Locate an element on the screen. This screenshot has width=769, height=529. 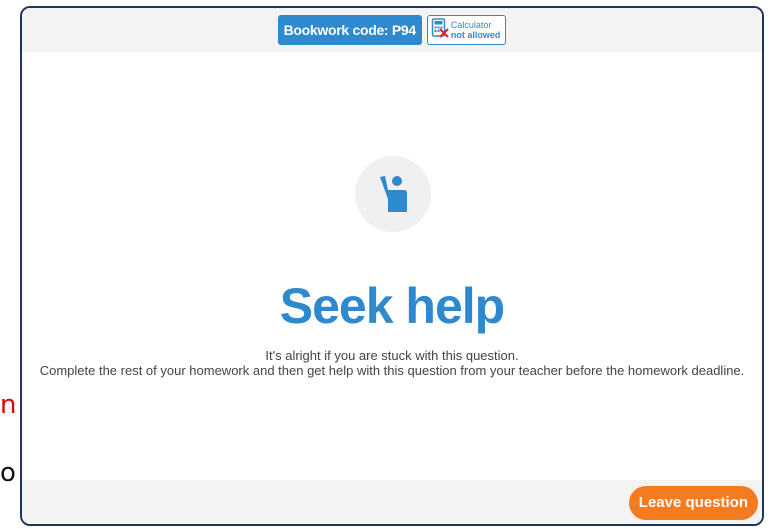
calculator-status-text: Calculator not allowed is located at coordinates (476, 30).